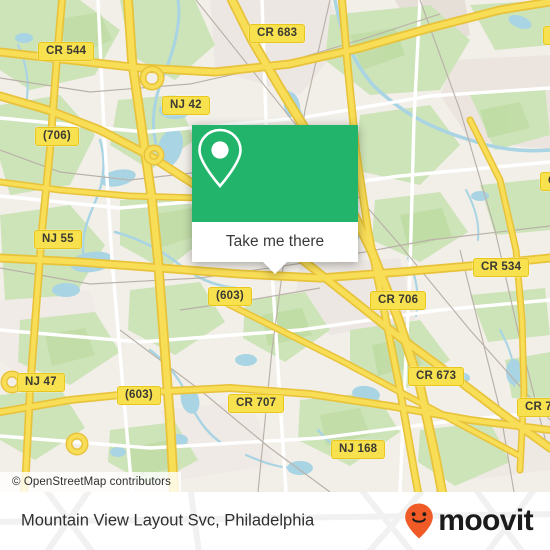 The image size is (550, 550). What do you see at coordinates (186, 105) in the screenshot?
I see `road-shield: NJ 42` at bounding box center [186, 105].